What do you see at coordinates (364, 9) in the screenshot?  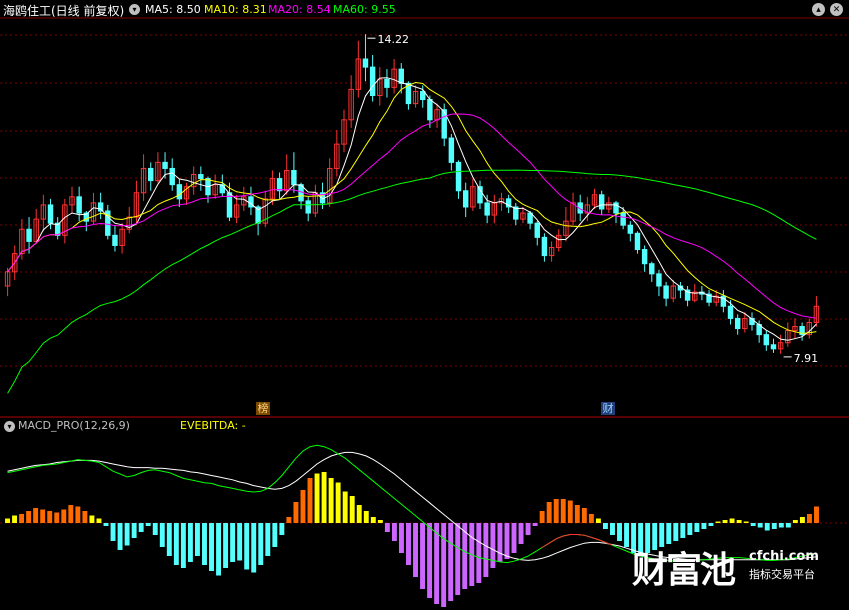 I see `ma60-label: MA60: 9.55` at bounding box center [364, 9].